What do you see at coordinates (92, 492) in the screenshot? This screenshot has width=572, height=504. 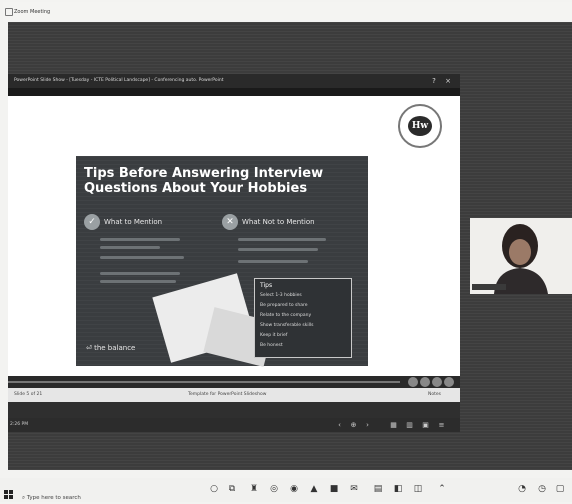 I see `taskbar-search: ⌕ Type here to search` at bounding box center [92, 492].